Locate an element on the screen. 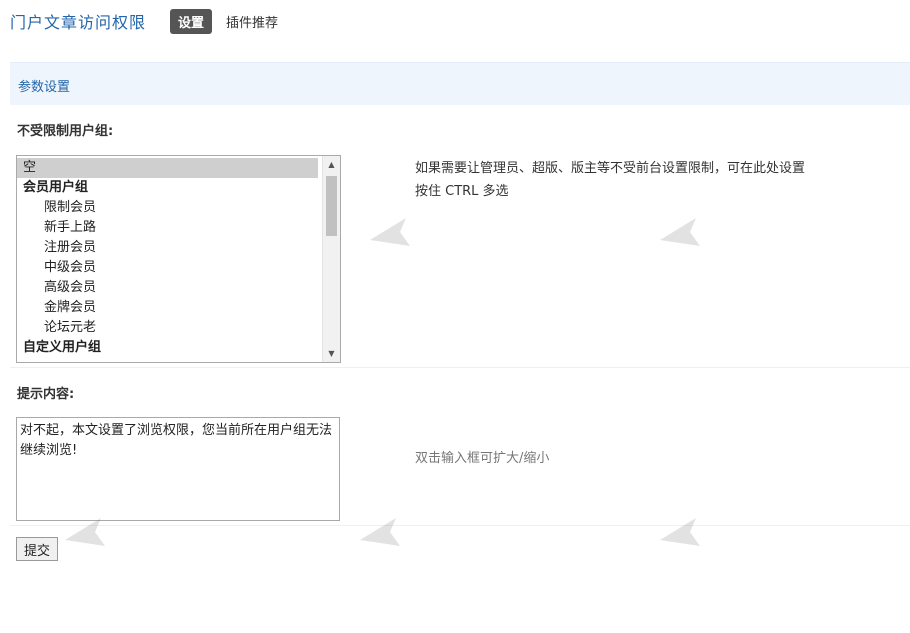  page-title: 门户文章访问权限 is located at coordinates (78, 22).